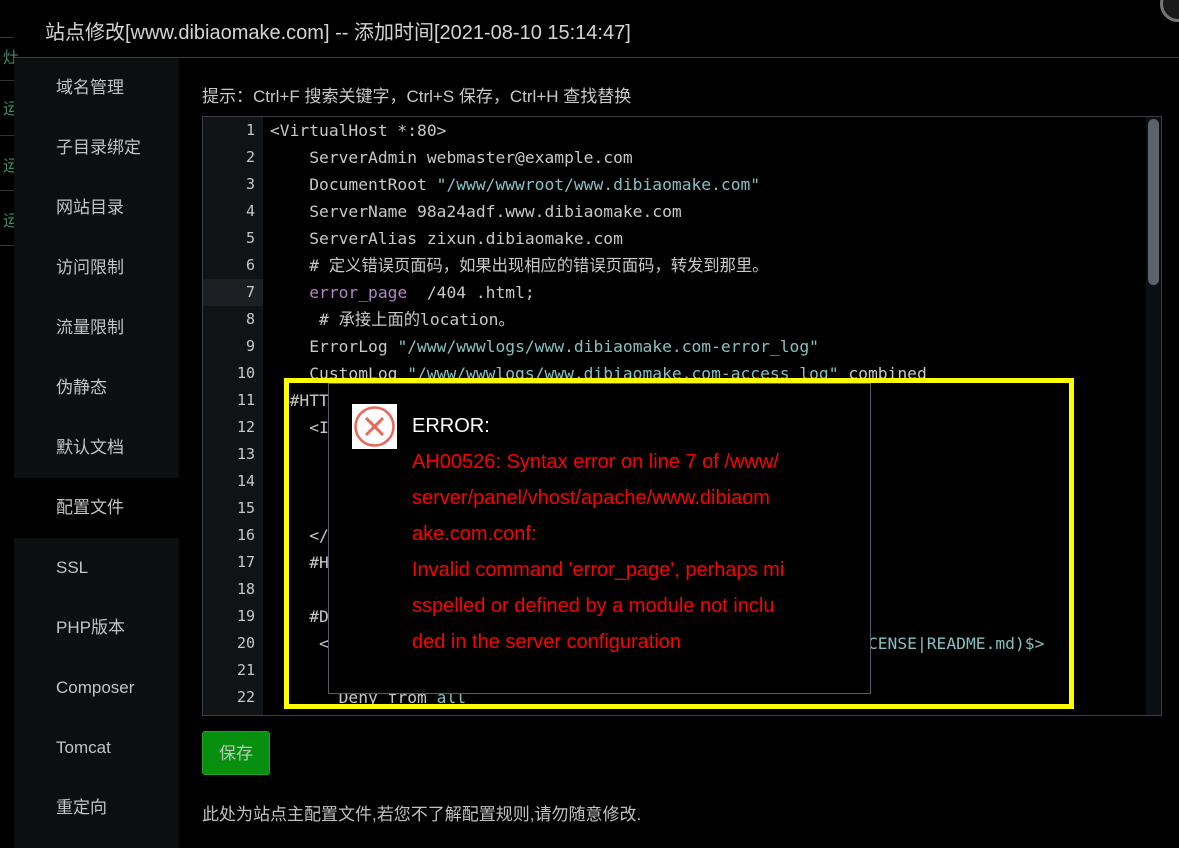 The height and width of the screenshot is (848, 1179). Describe the element at coordinates (598, 184) in the screenshot. I see `code-token: "/www/wwwroot/www.dibiaomake.com"` at that location.